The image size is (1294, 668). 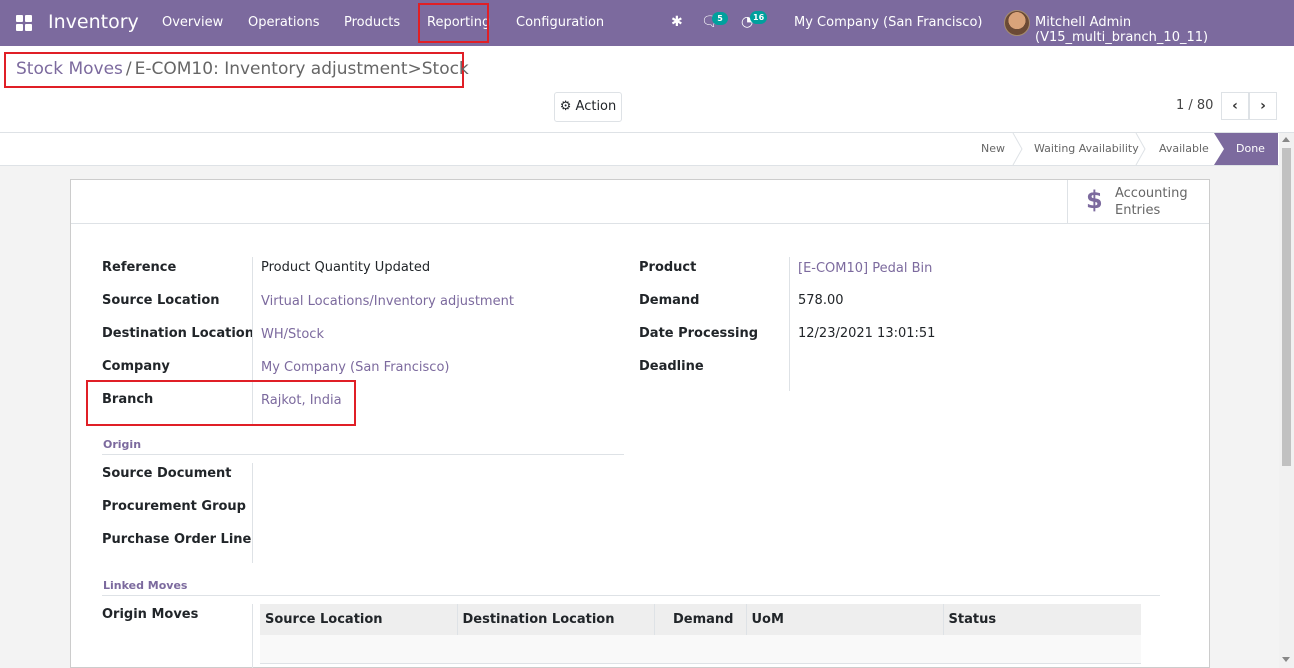 I want to click on label-source-document: Source Document, so click(x=167, y=473).